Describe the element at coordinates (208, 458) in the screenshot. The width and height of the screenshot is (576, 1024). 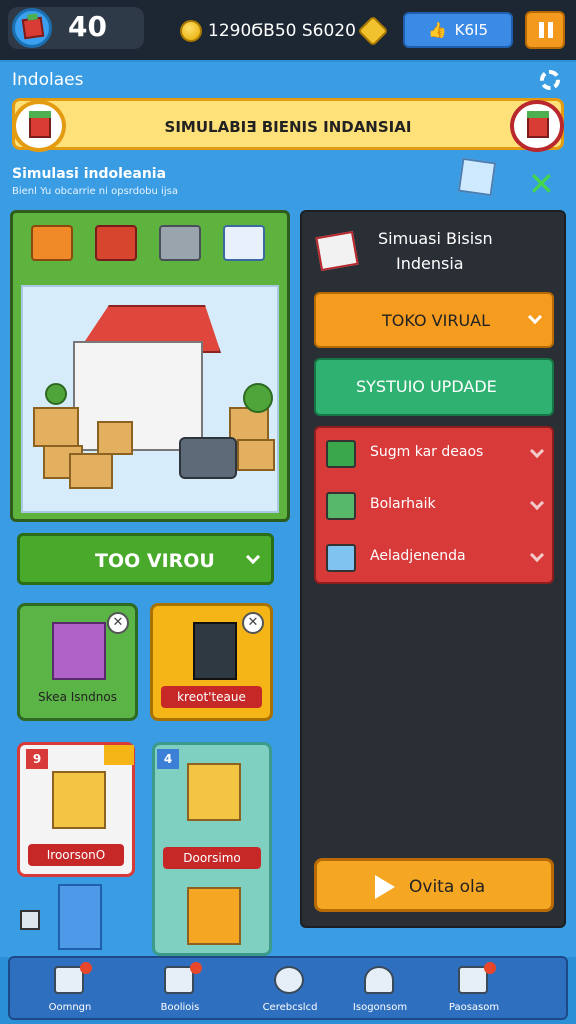
I see `delivery-van` at that location.